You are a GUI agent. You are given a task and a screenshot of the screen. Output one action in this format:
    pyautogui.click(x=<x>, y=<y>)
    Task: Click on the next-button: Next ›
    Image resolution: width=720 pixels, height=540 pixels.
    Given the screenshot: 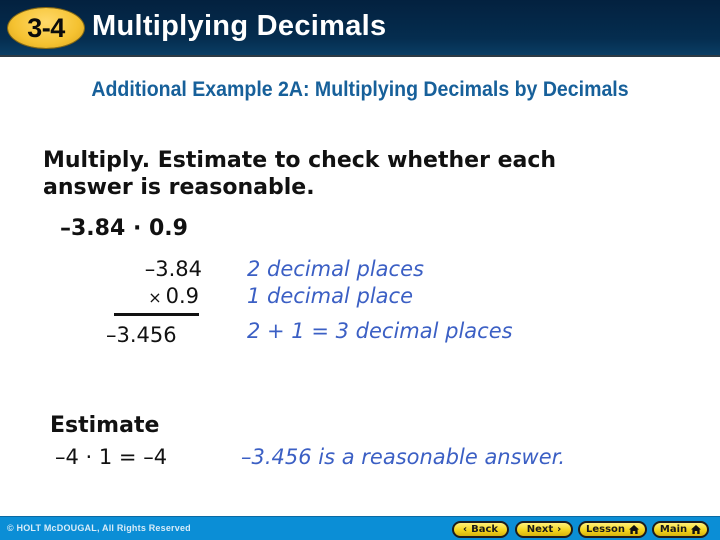 What is the action you would take?
    pyautogui.click(x=544, y=529)
    